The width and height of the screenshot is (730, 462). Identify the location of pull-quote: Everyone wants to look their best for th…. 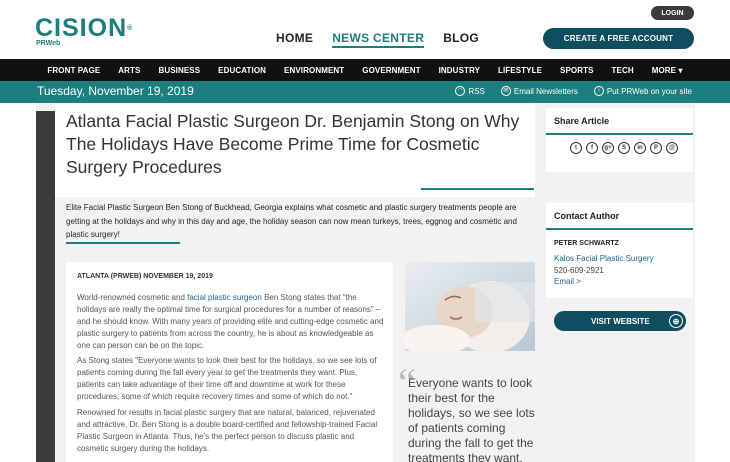
(471, 419).